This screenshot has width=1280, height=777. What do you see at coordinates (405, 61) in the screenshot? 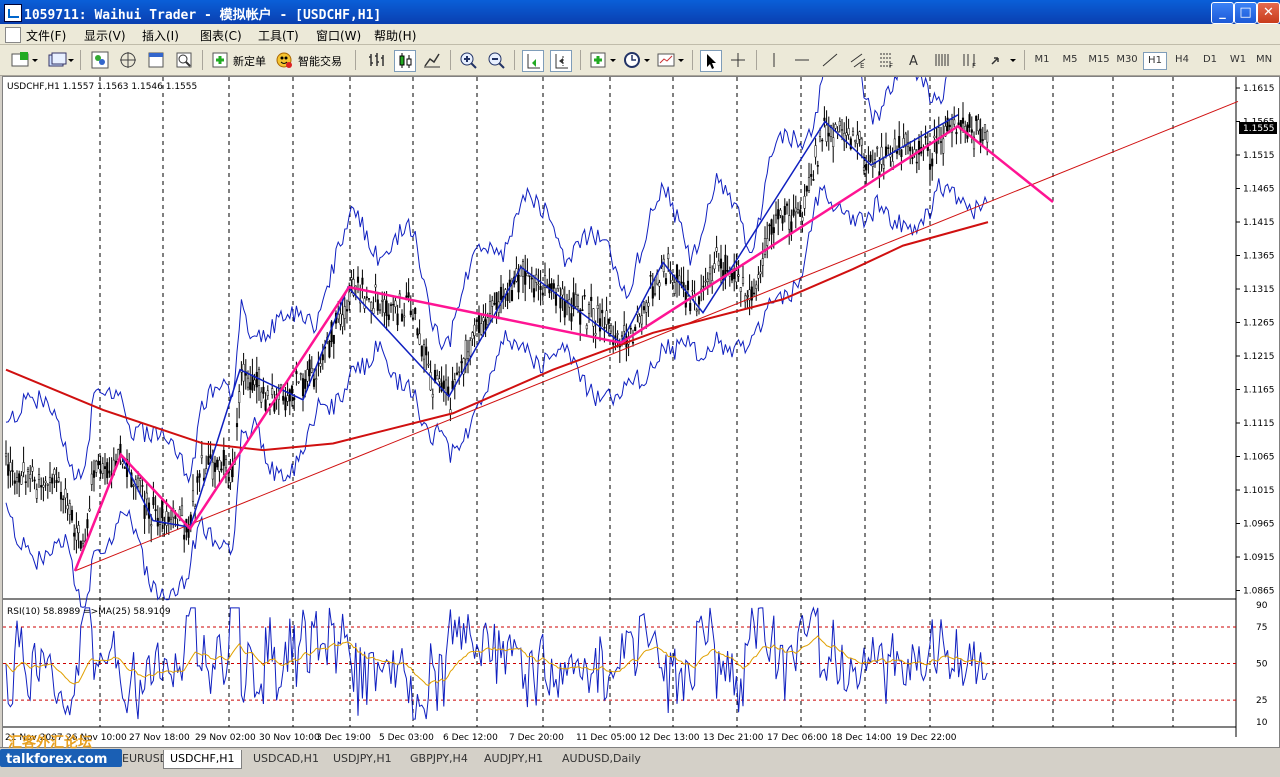
I see `candlestick-icon` at bounding box center [405, 61].